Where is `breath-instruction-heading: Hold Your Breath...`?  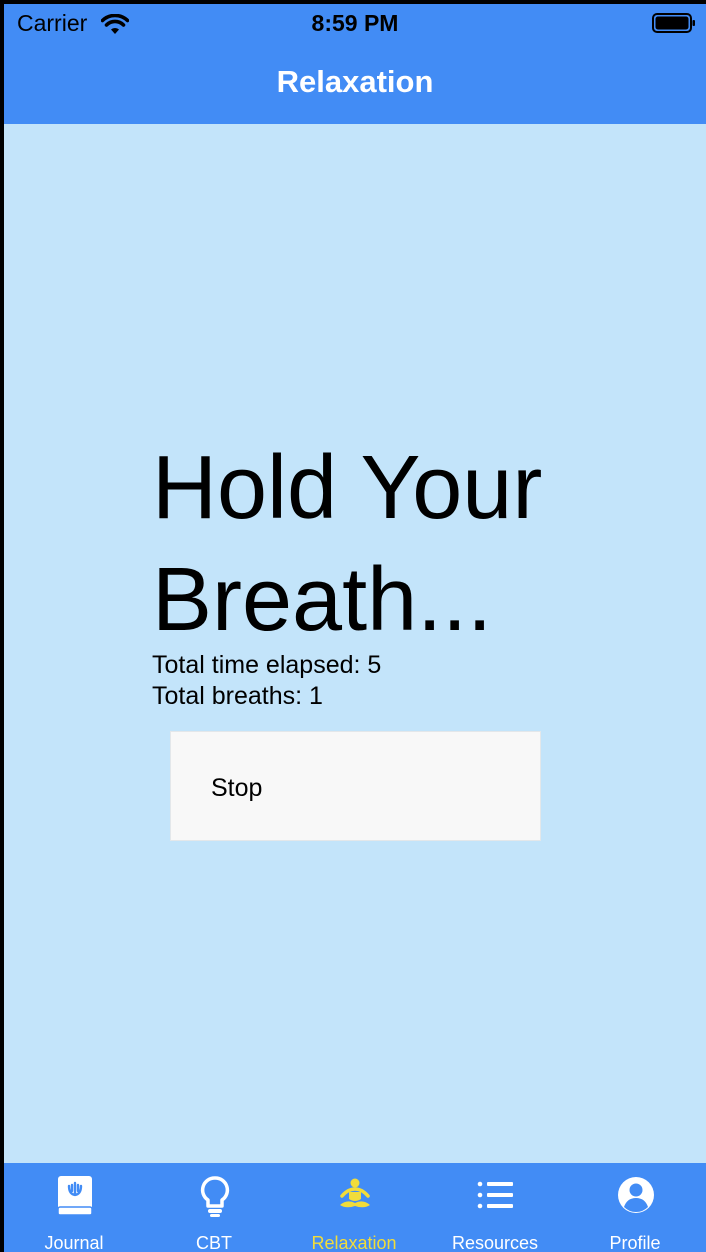
breath-instruction-heading: Hold Your Breath... is located at coordinates (347, 544).